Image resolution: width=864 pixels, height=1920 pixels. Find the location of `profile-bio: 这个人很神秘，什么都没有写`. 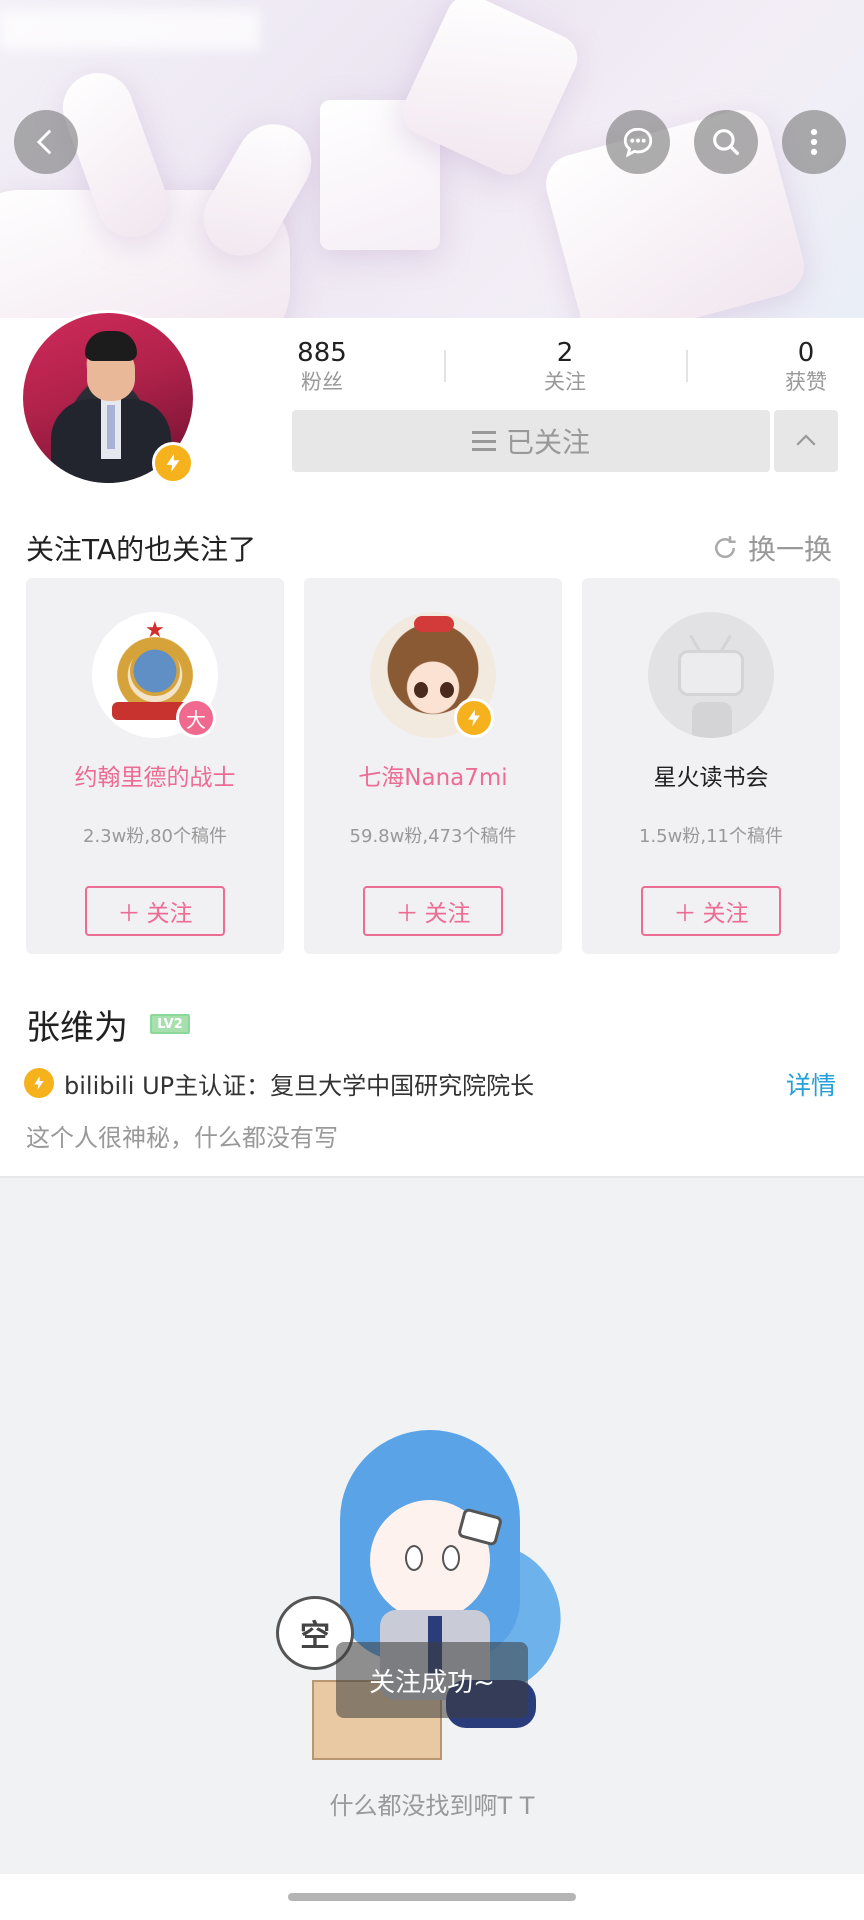

profile-bio: 这个人很神秘，什么都没有写 is located at coordinates (182, 1138).